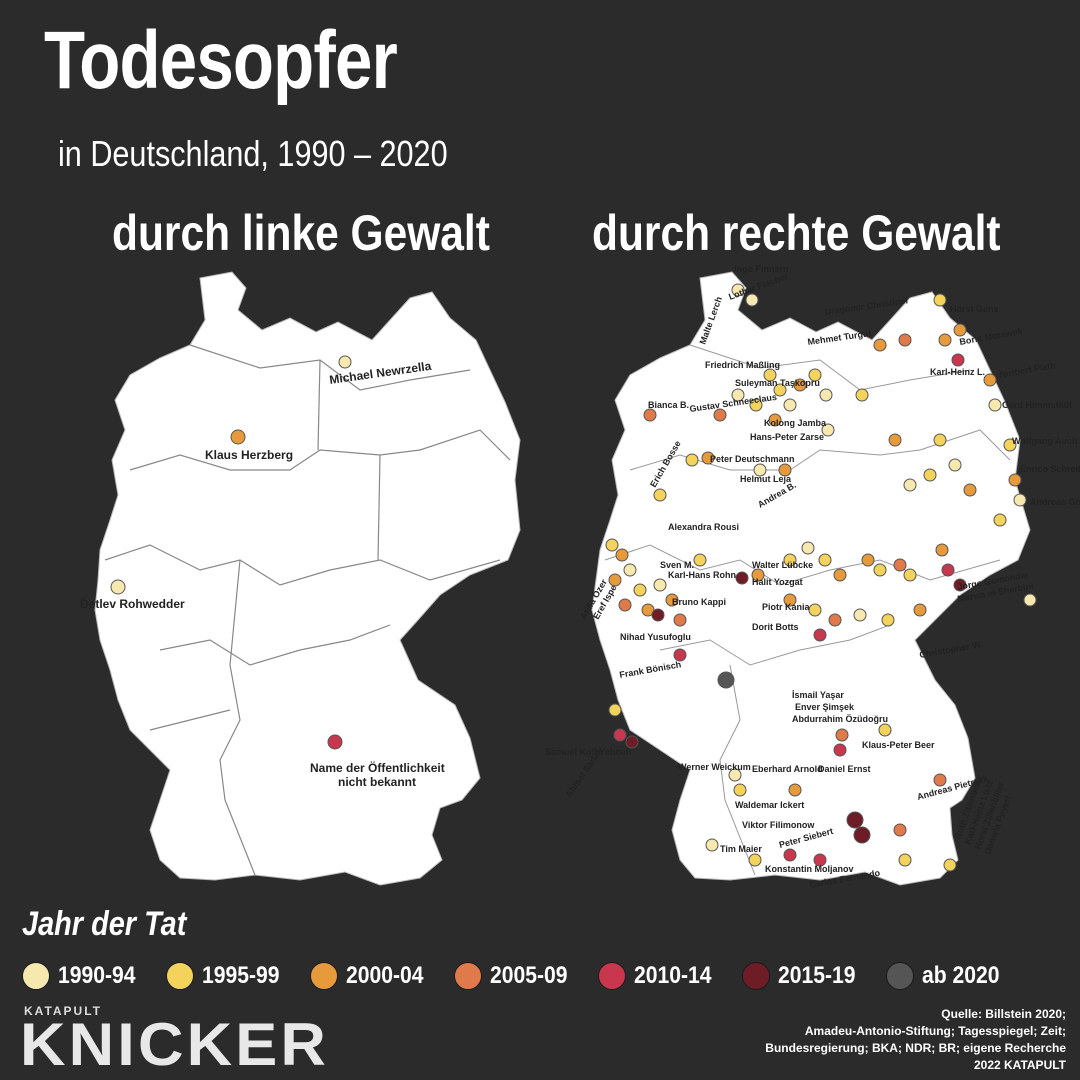 This screenshot has width=1080, height=1080. What do you see at coordinates (175, 1044) in the screenshot?
I see `brand-logo: KNICKER` at bounding box center [175, 1044].